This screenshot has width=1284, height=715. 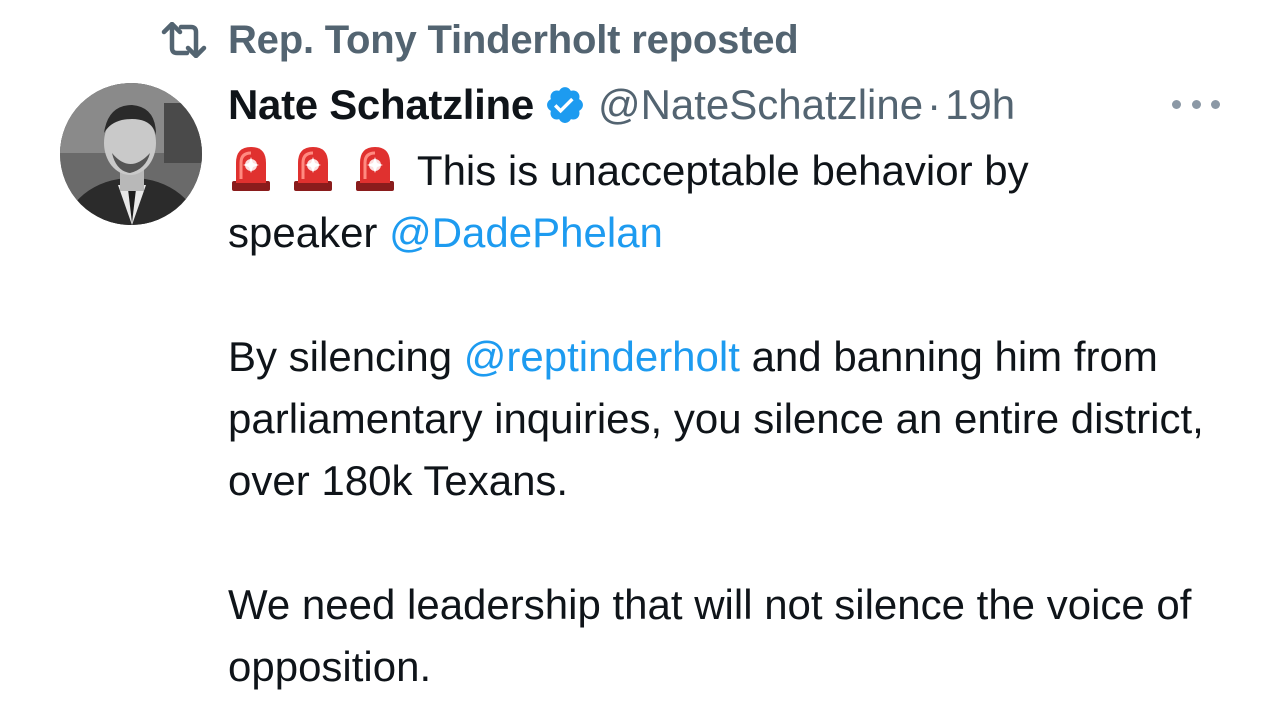 I want to click on mention-reptinderholt: @reptinderholt, so click(x=602, y=356).